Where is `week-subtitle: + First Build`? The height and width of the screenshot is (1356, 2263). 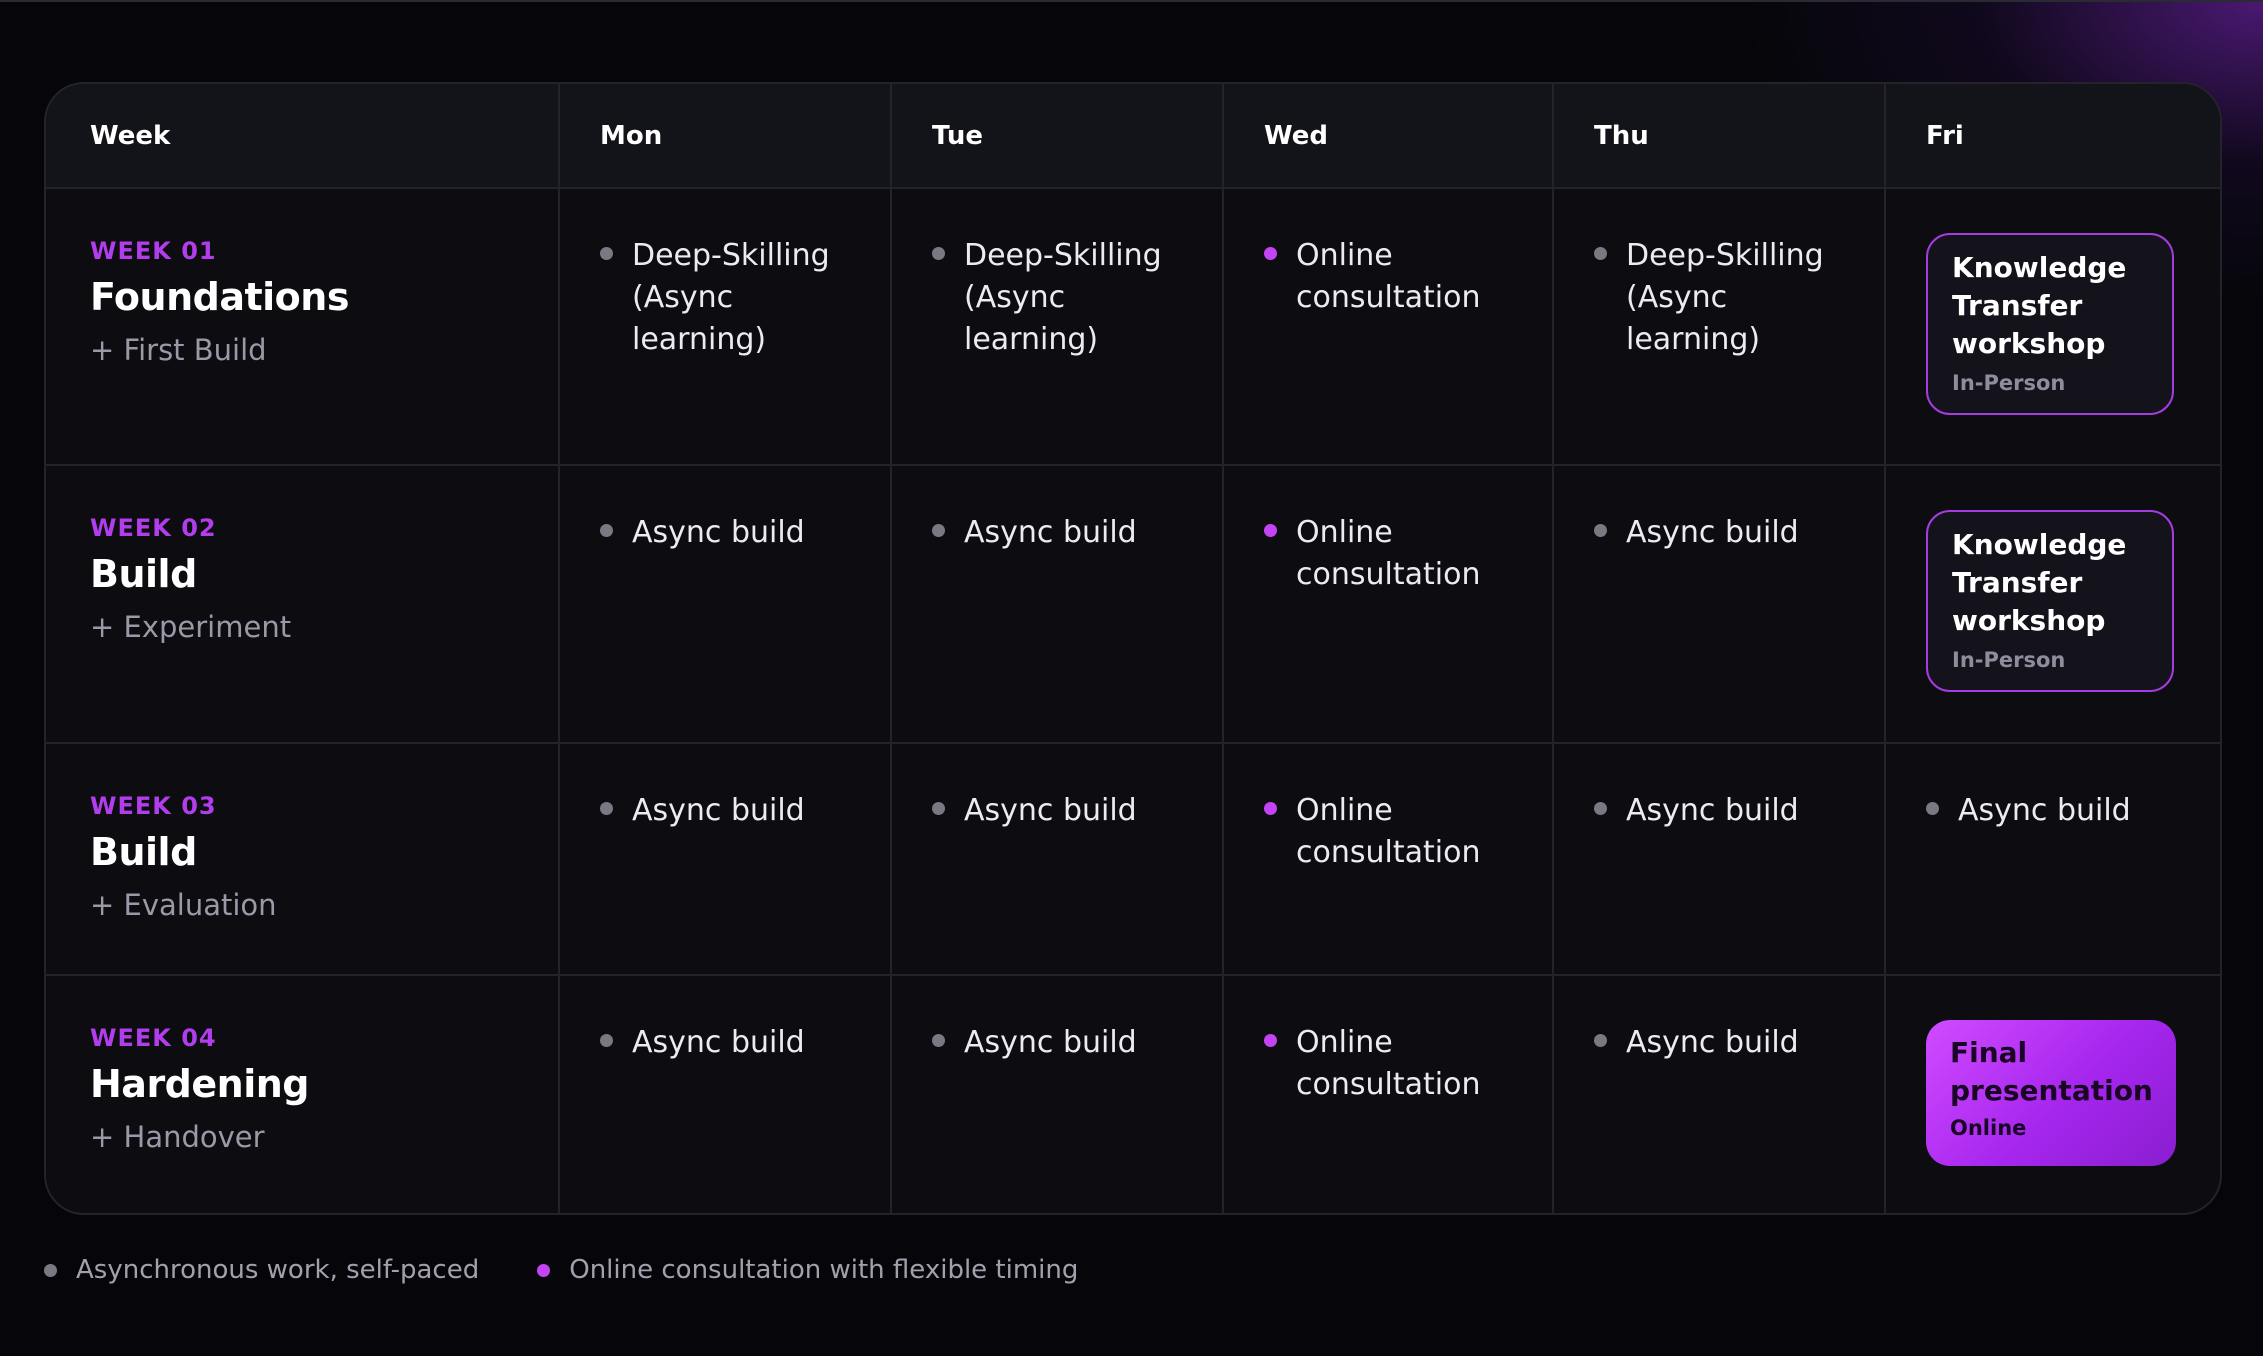 week-subtitle: + First Build is located at coordinates (178, 350).